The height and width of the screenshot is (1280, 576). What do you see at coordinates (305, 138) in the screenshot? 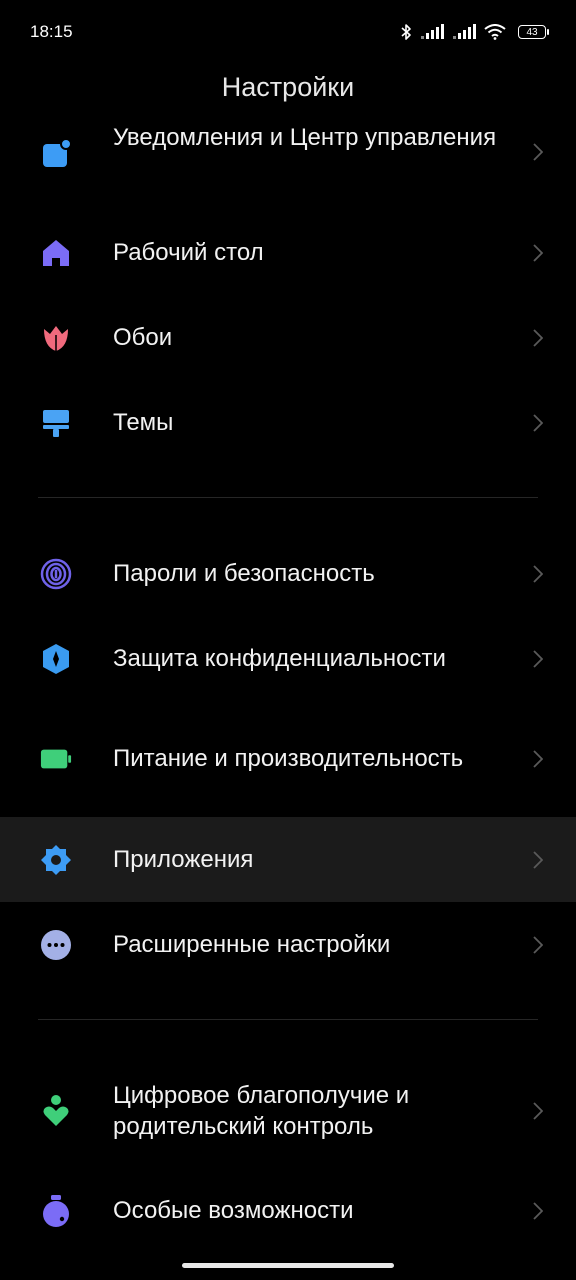
I see `settings-item-label: Уведомления и Центр управления` at bounding box center [305, 138].